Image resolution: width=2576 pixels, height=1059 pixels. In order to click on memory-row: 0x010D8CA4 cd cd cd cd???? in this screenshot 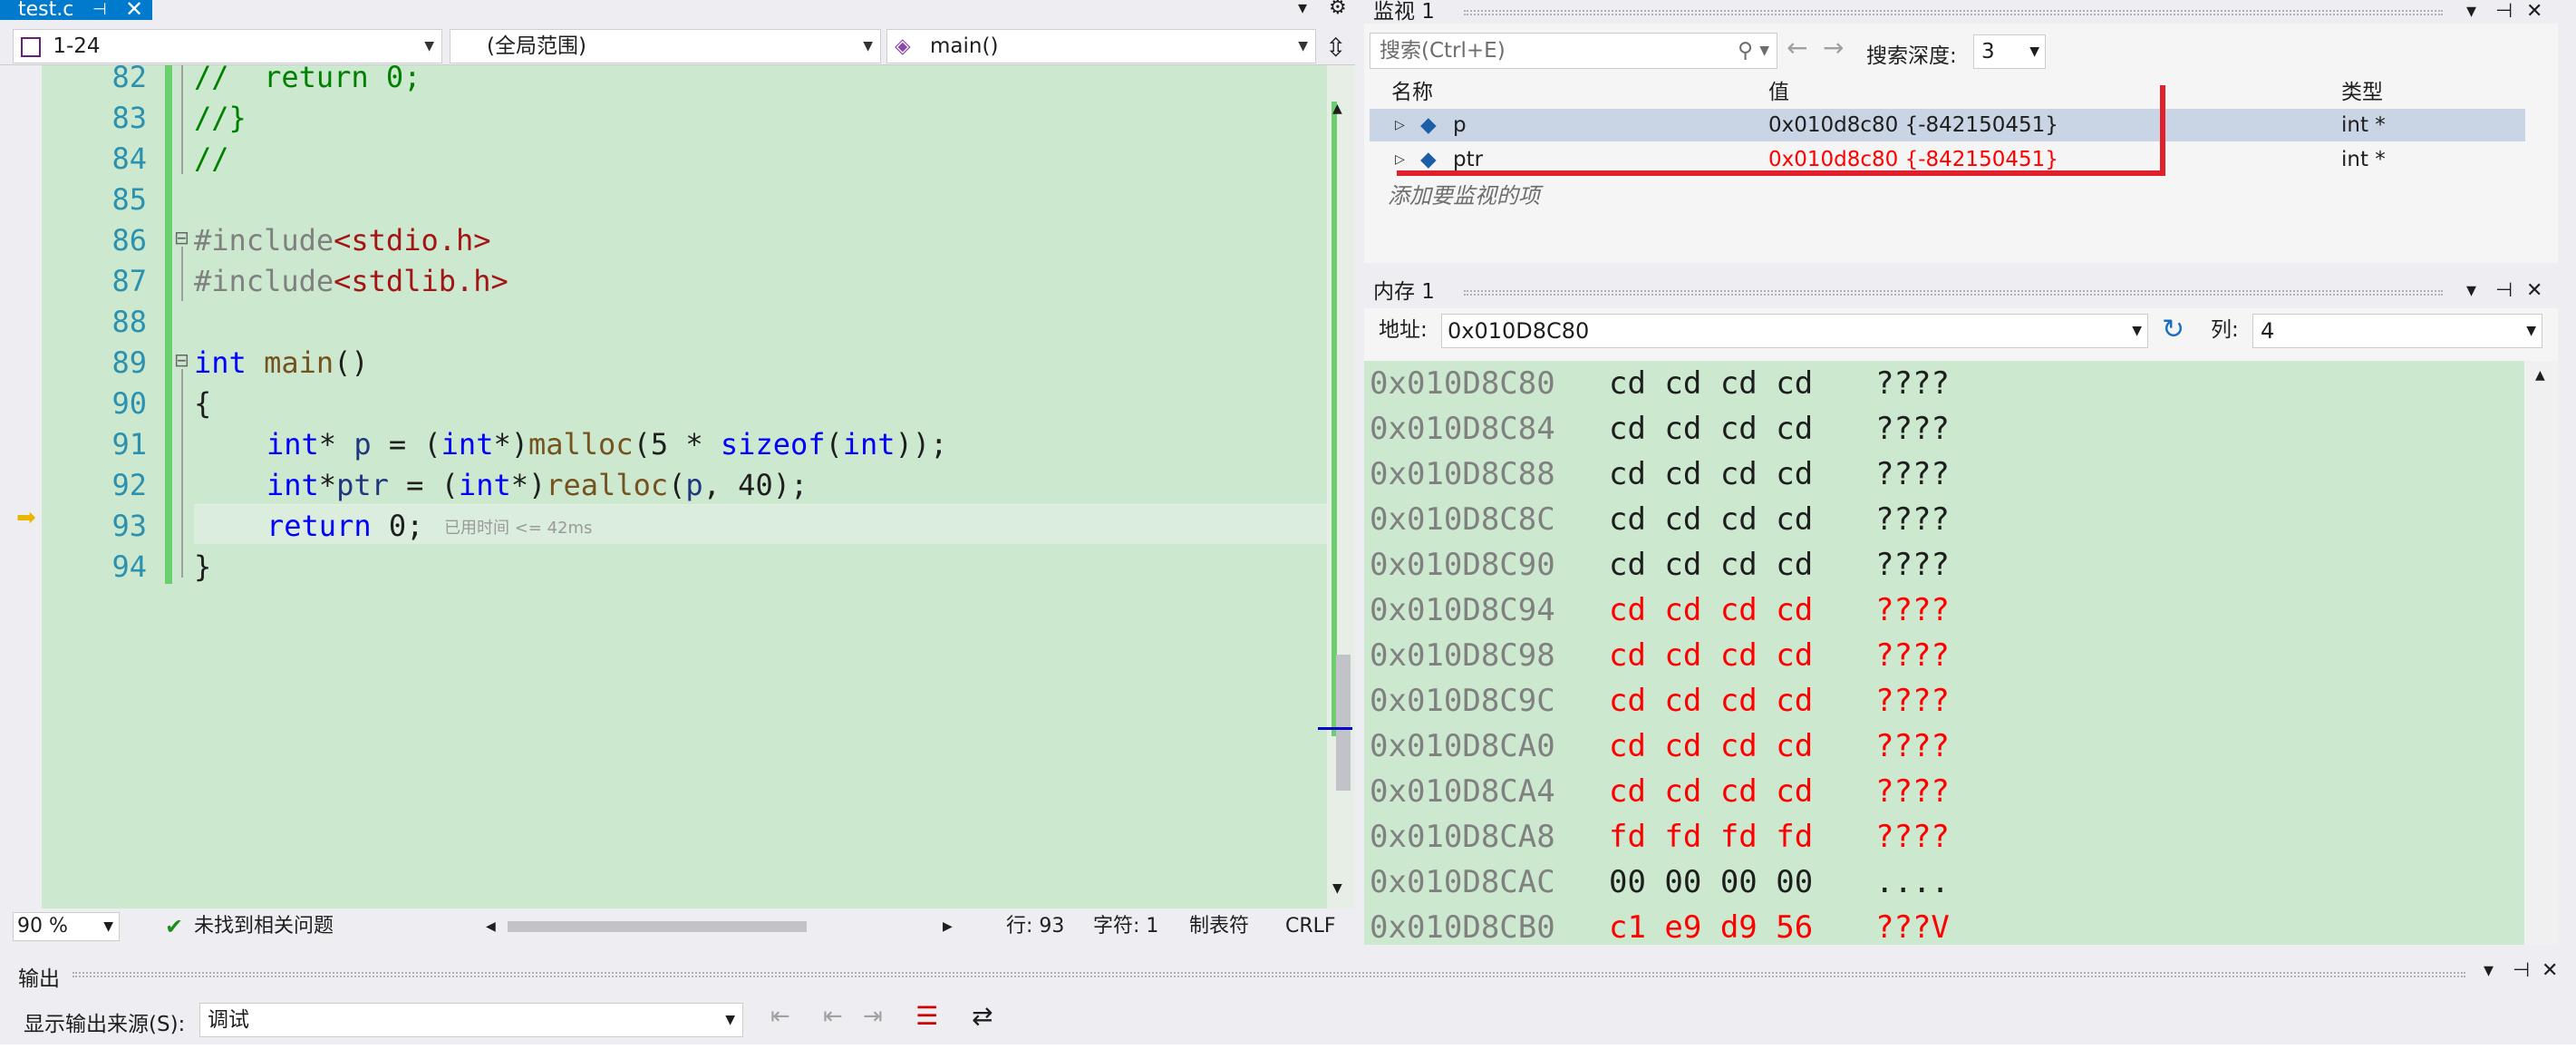, I will do `click(1660, 791)`.